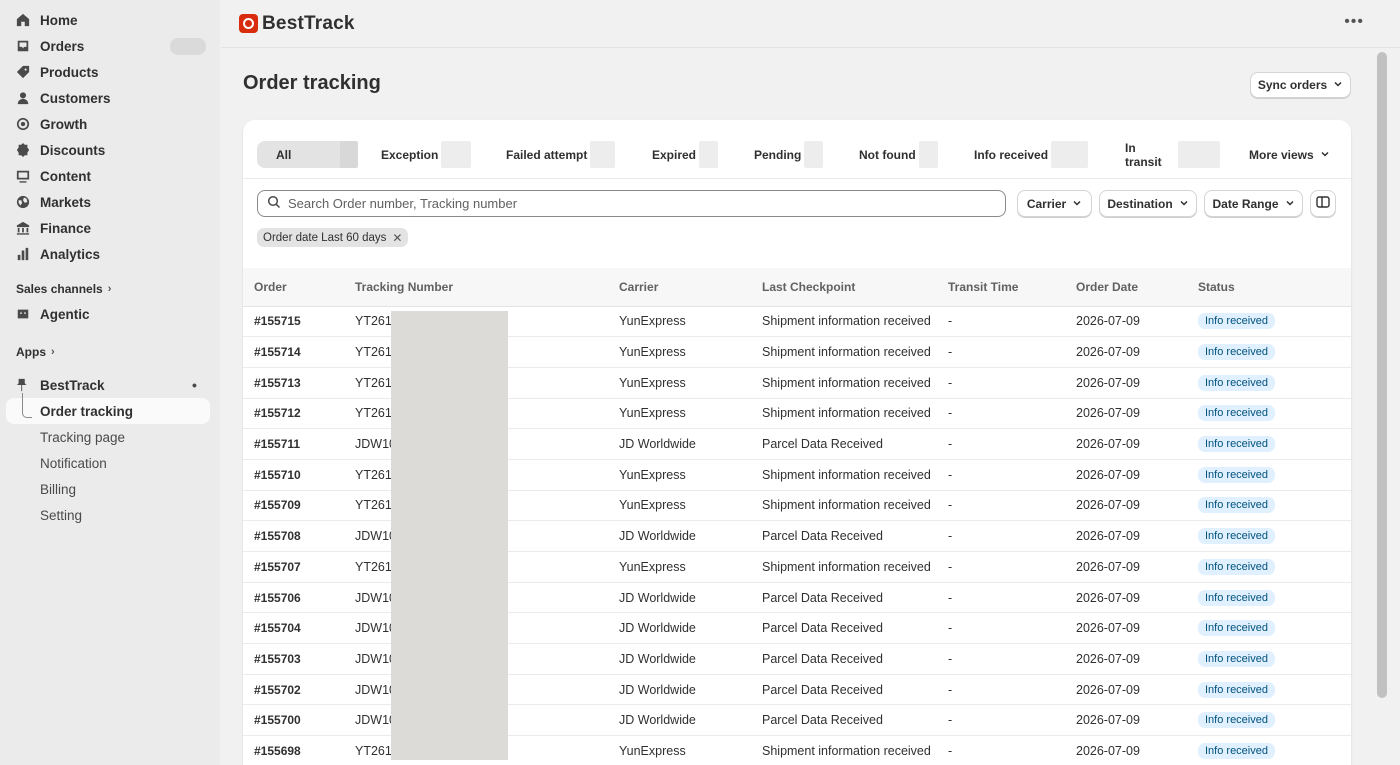 This screenshot has height=765, width=1400. I want to click on order-number-cell: #155714, so click(293, 352).